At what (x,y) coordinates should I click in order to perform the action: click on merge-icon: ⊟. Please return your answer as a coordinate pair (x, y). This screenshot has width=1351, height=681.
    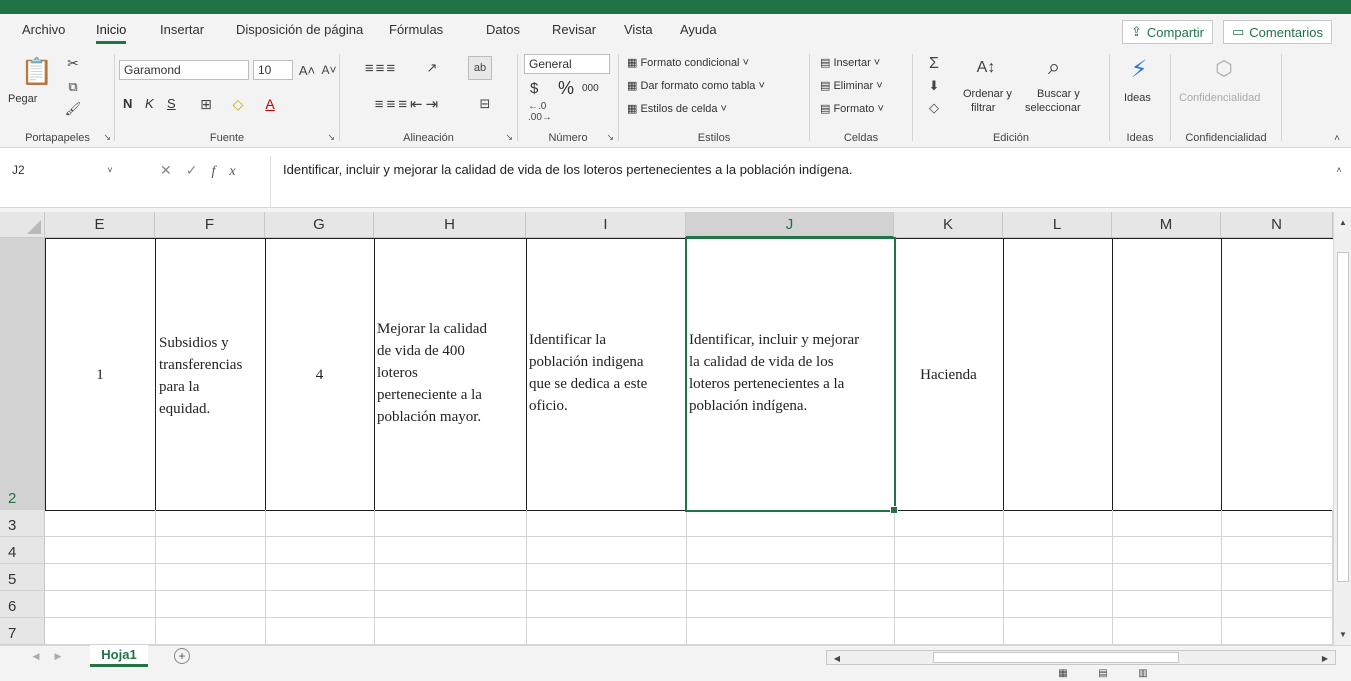
    Looking at the image, I should click on (485, 104).